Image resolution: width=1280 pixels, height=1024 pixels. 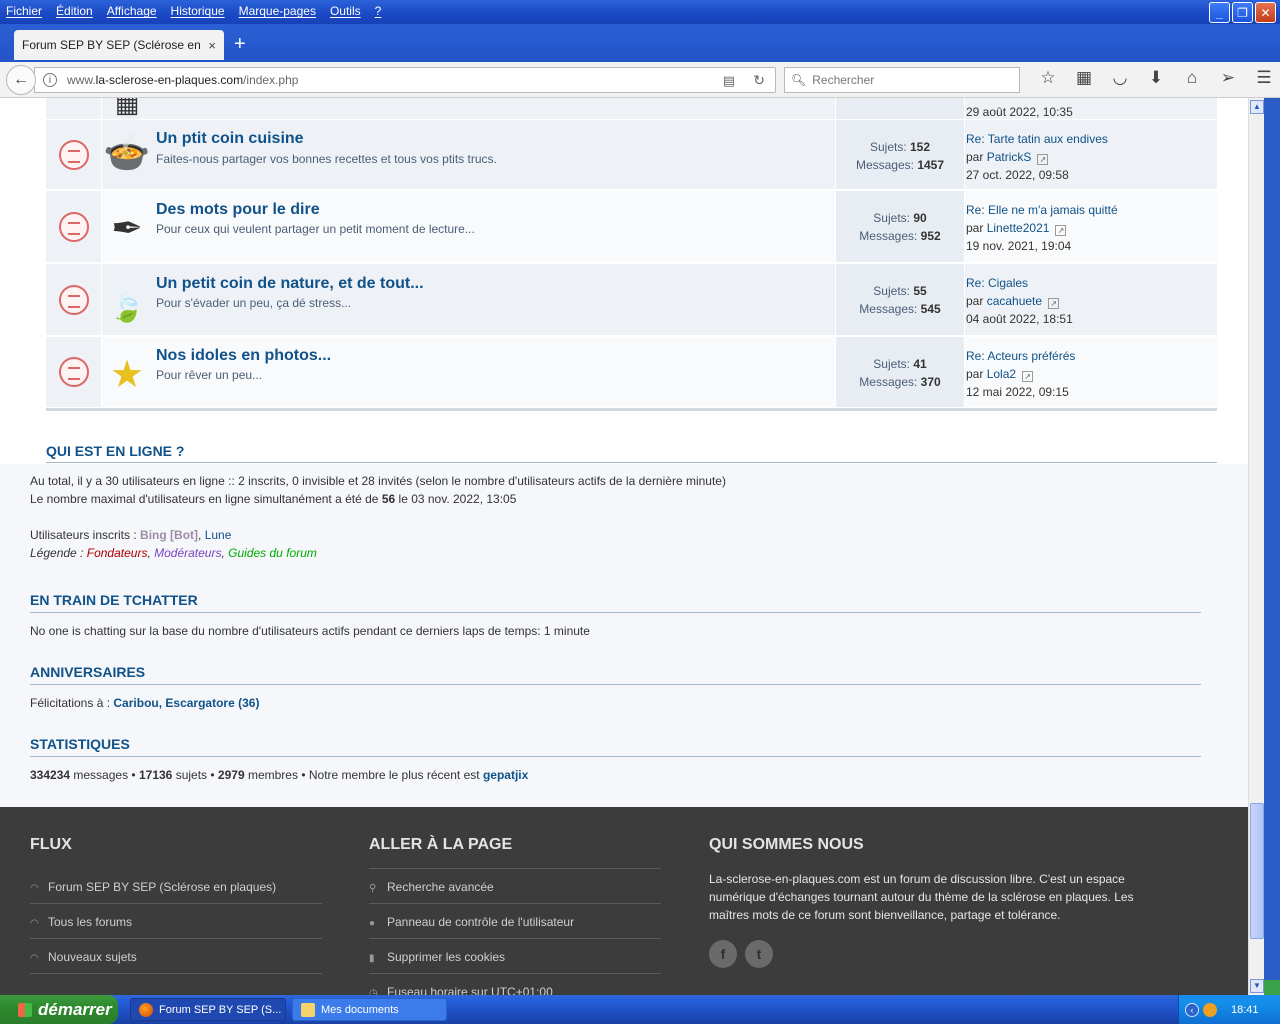 What do you see at coordinates (24, 11) in the screenshot?
I see `menu-fichier: Fichier` at bounding box center [24, 11].